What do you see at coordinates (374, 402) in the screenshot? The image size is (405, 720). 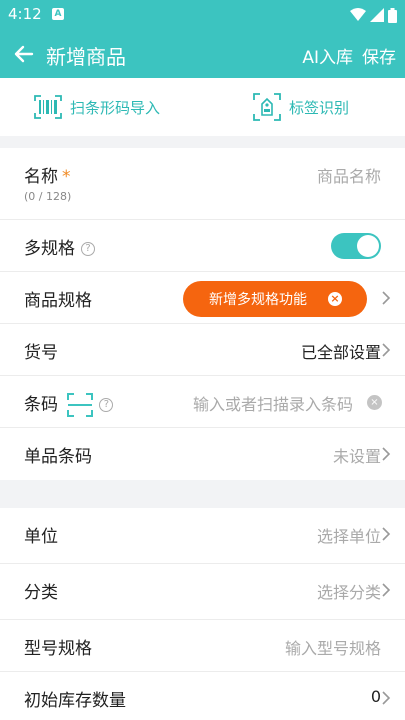 I see `clear-icon: ×` at bounding box center [374, 402].